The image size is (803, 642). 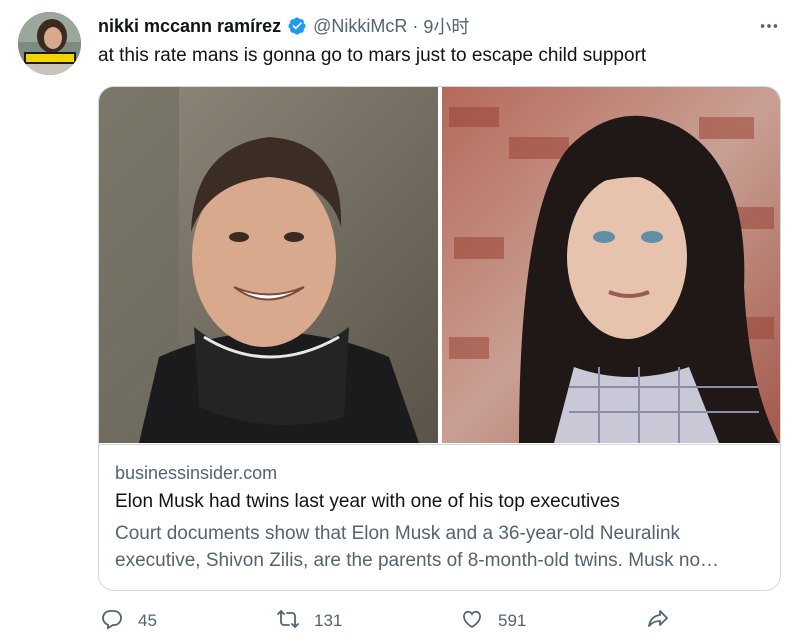 I want to click on reply-button: 45, so click(x=128, y=621).